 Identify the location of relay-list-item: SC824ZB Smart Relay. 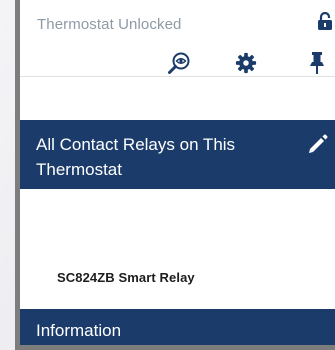
(126, 277).